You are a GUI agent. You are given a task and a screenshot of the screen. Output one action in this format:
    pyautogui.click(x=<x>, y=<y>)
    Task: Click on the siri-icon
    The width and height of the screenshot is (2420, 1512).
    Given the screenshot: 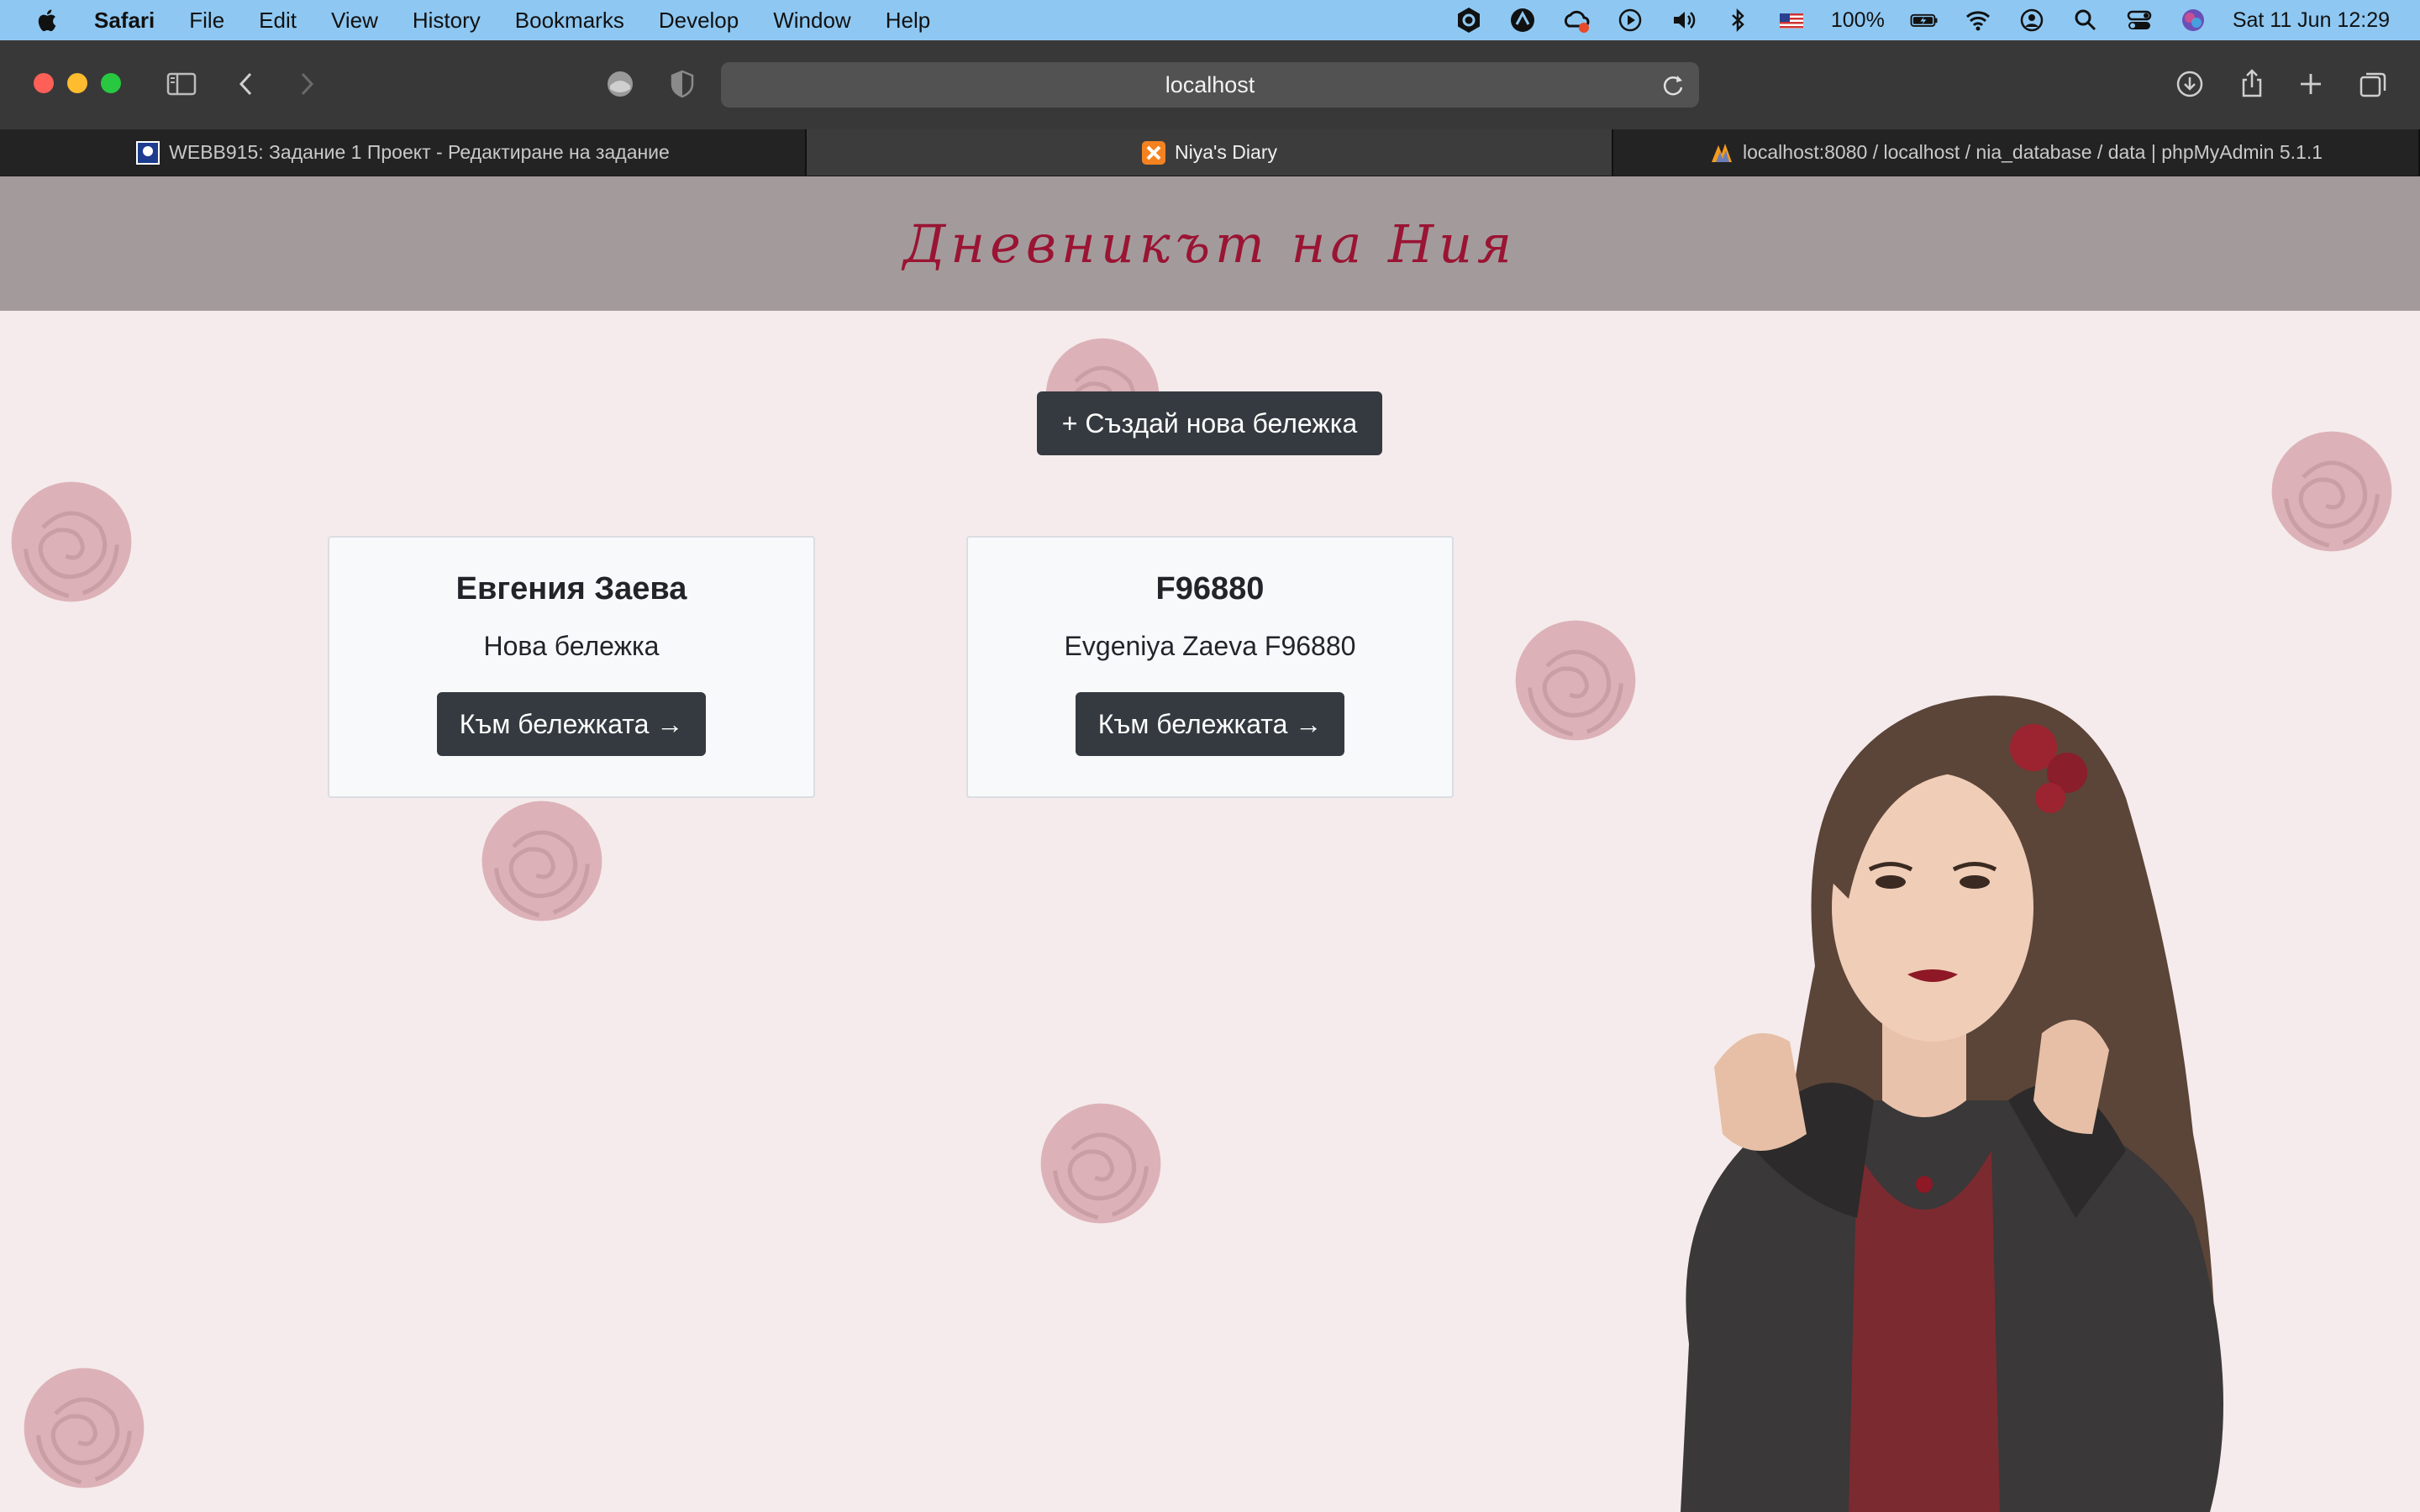 What is the action you would take?
    pyautogui.click(x=2193, y=20)
    